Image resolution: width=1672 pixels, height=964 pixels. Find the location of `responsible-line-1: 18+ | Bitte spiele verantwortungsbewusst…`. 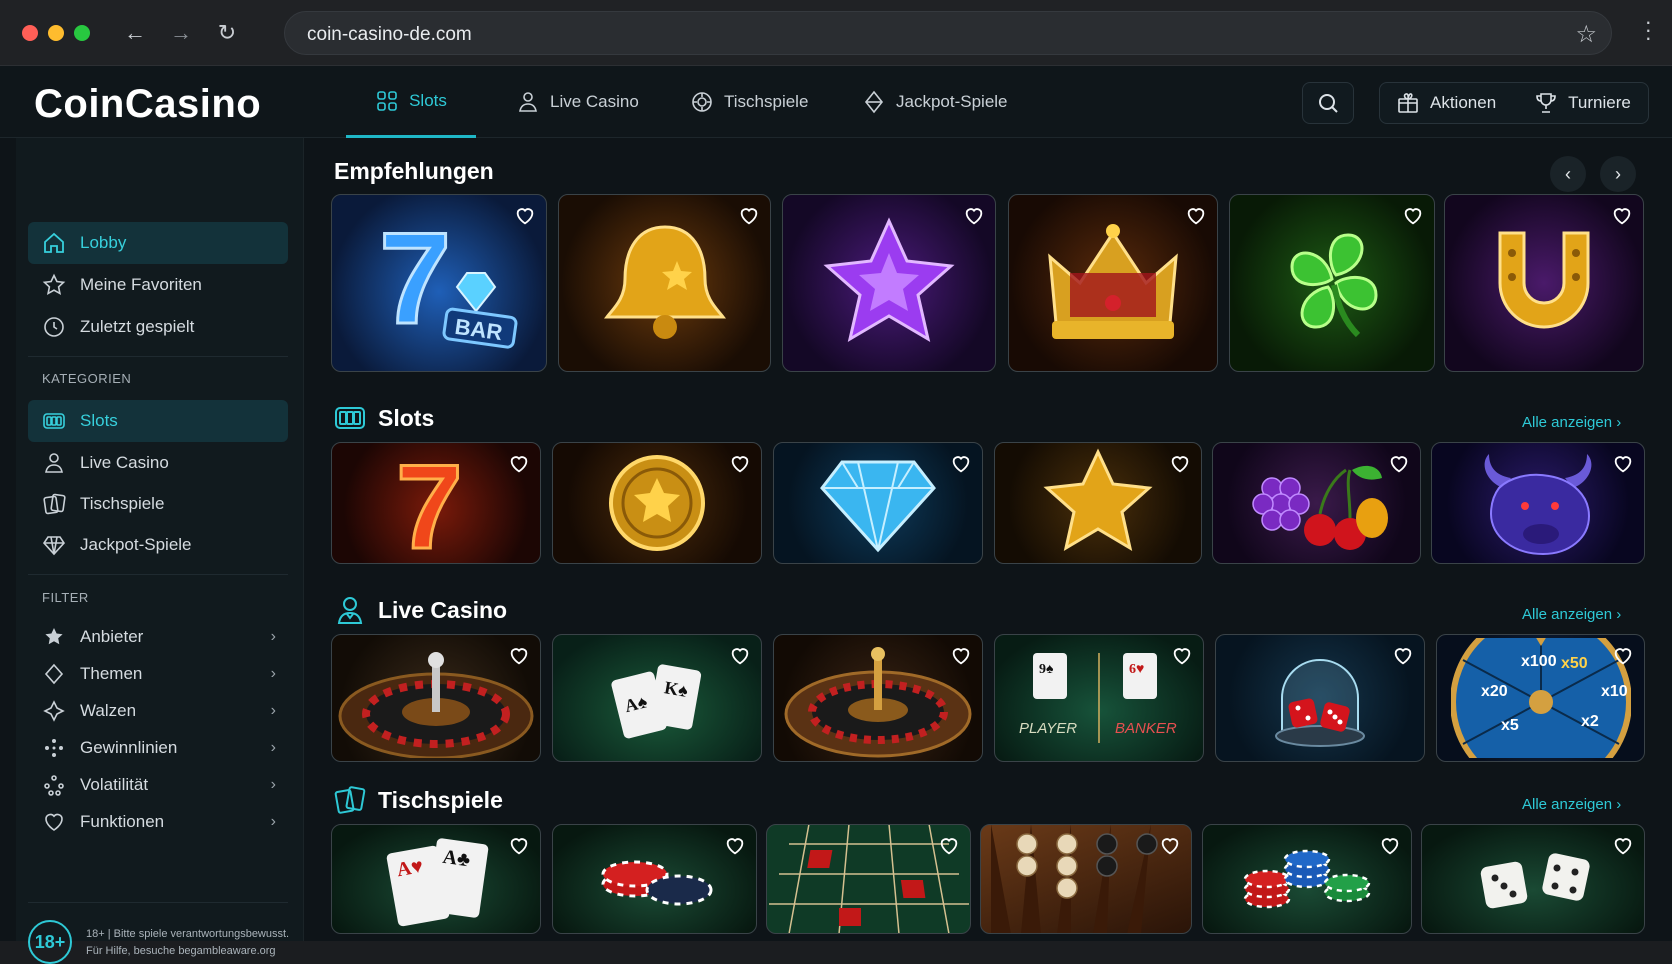

responsible-line-1: 18+ | Bitte spiele verantwortungsbewusst… is located at coordinates (188, 934).